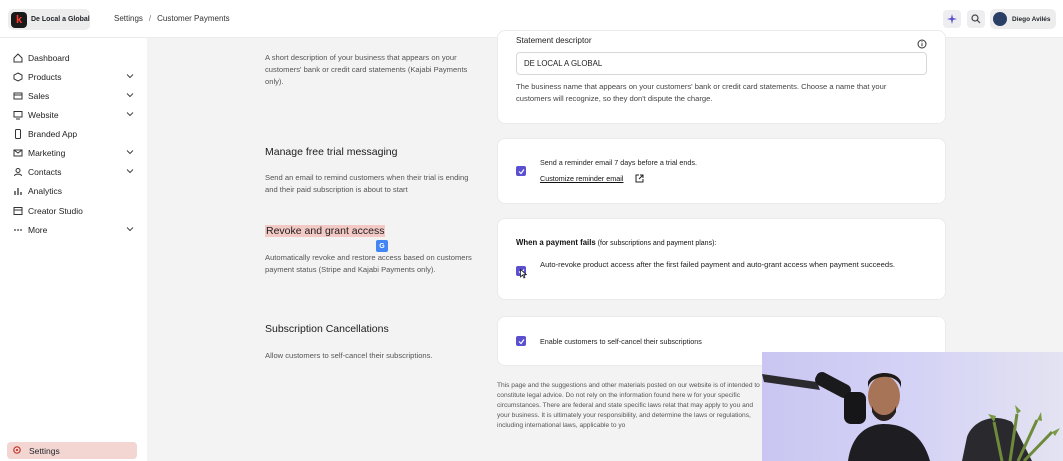 The image size is (1063, 461). What do you see at coordinates (38, 230) in the screenshot?
I see `sidebar-item-label: More` at bounding box center [38, 230].